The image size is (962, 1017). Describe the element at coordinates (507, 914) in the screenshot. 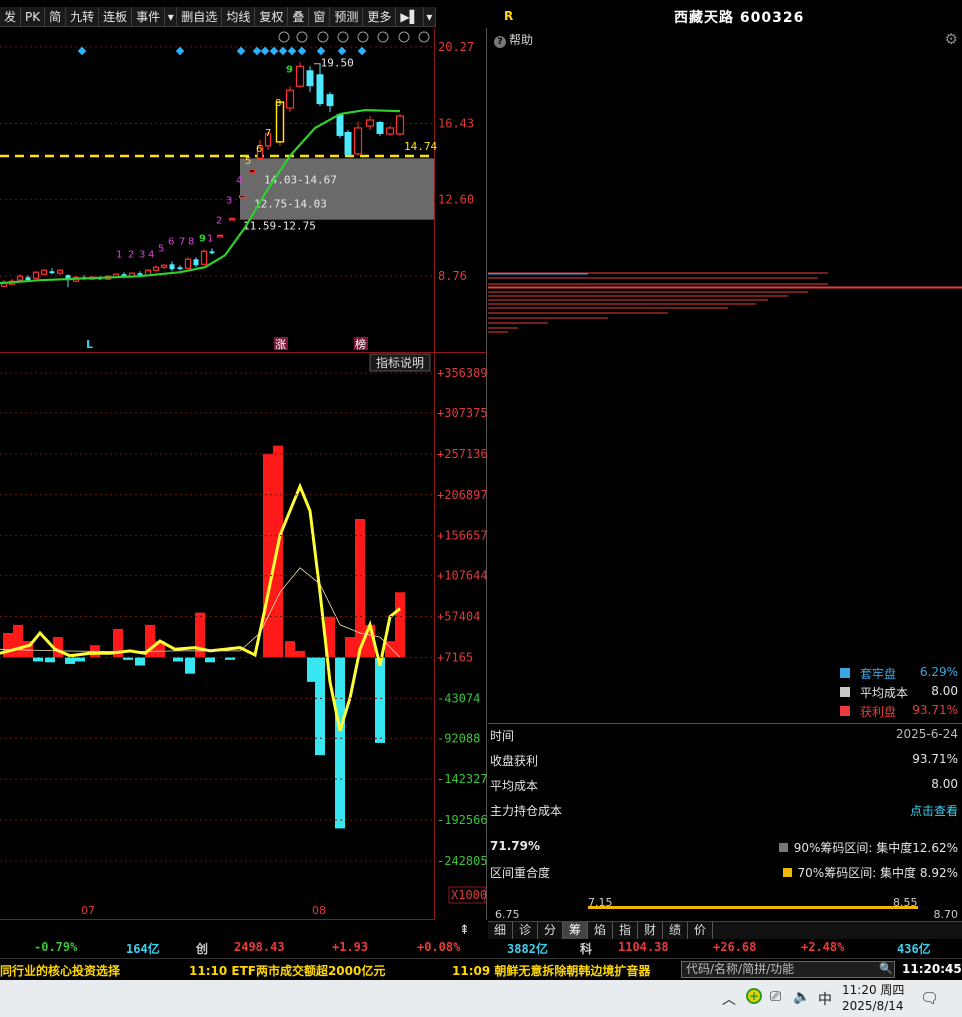

I see `range-low: 6.75` at that location.